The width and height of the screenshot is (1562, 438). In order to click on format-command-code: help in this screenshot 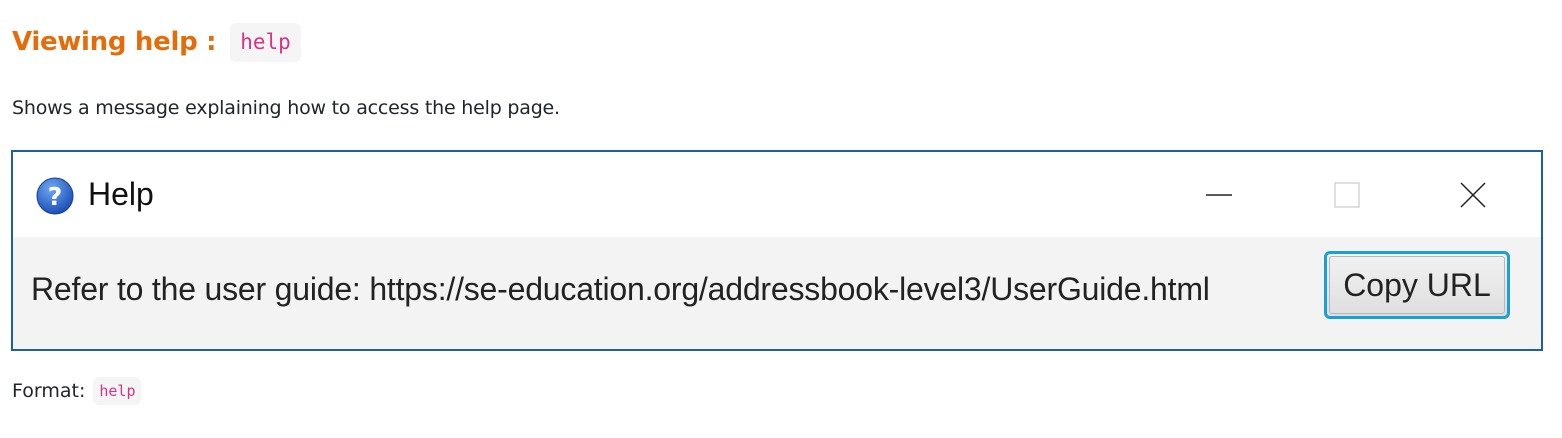, I will do `click(117, 391)`.